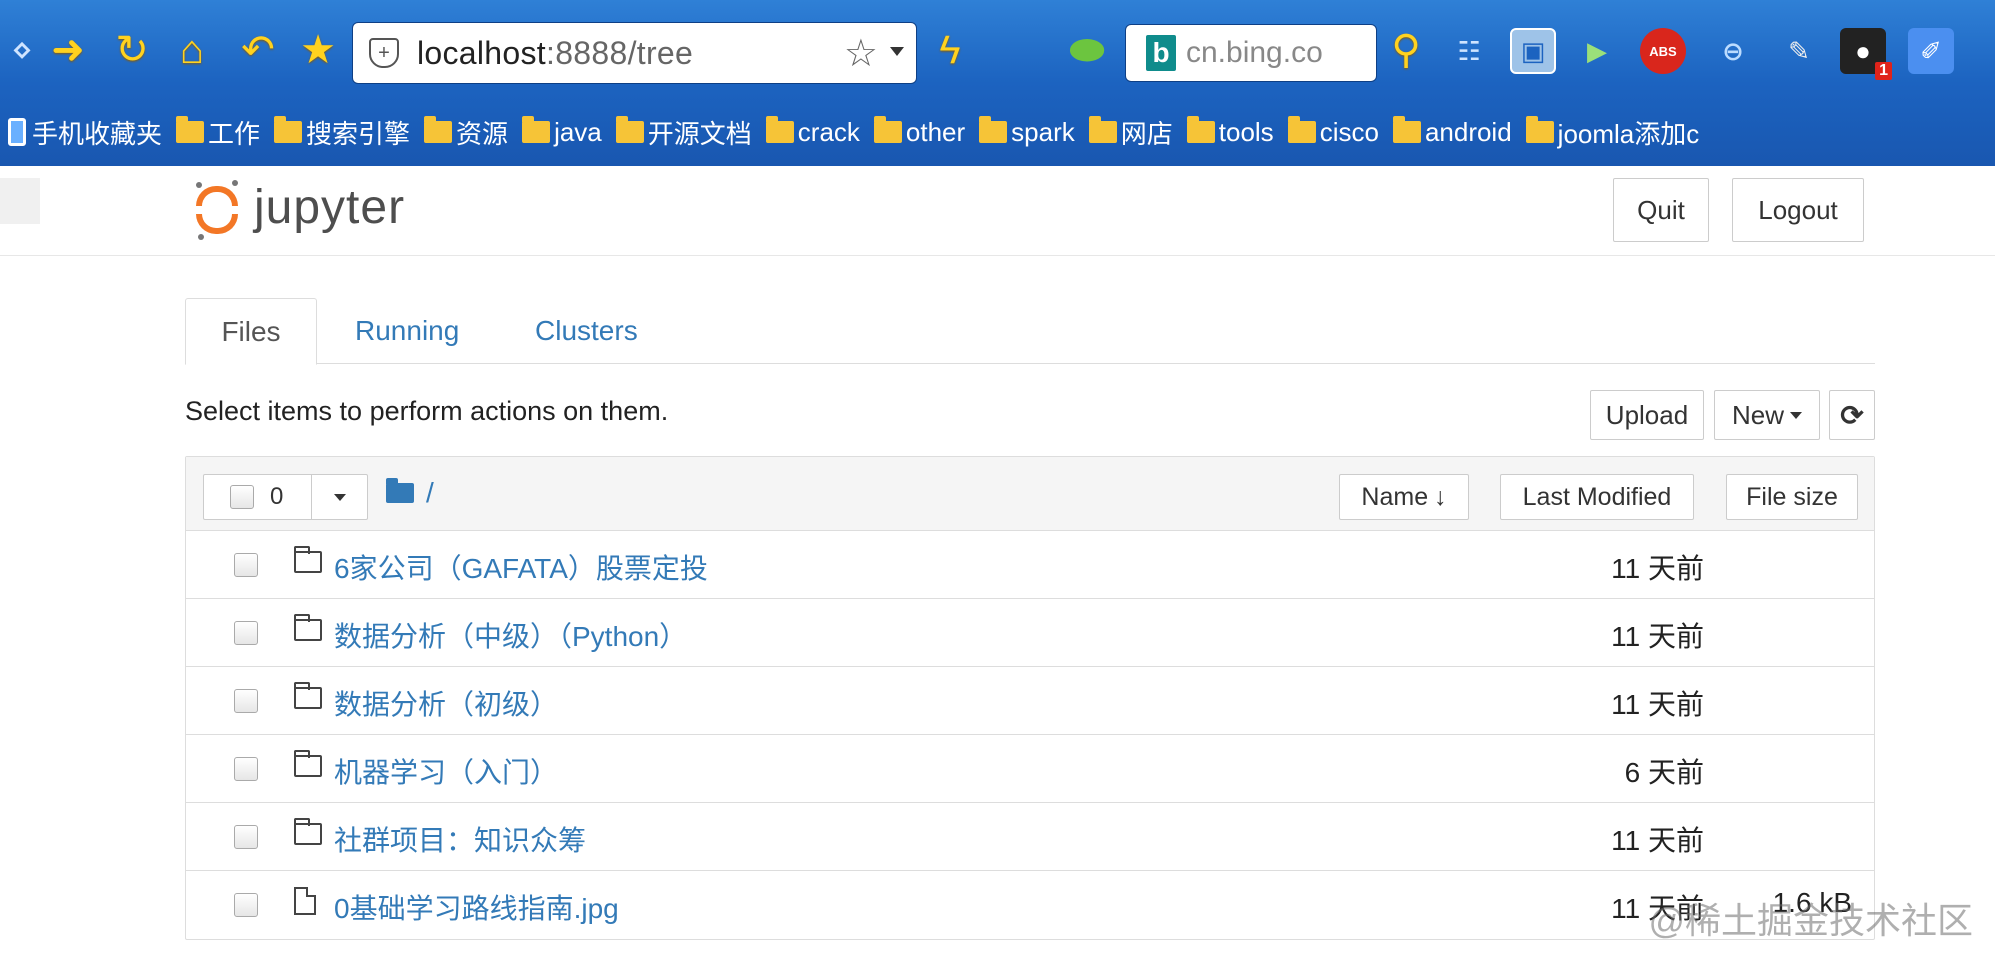 The height and width of the screenshot is (965, 1995). Describe the element at coordinates (358, 133) in the screenshot. I see `bookmark-label: 搜索引擎` at that location.